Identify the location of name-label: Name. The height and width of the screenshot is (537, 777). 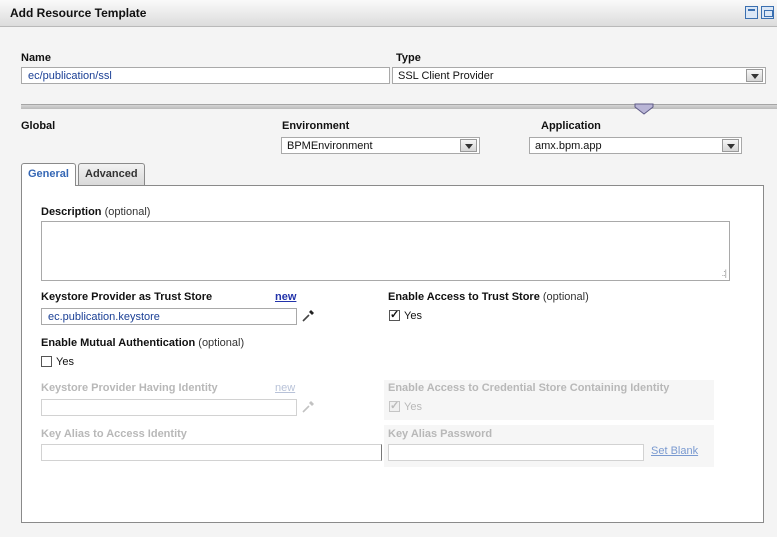
(36, 58).